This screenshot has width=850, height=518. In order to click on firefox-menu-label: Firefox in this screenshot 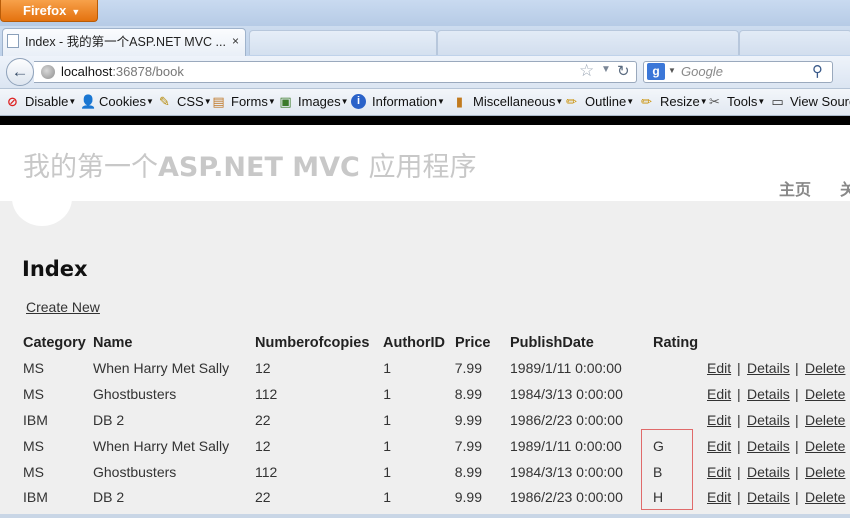, I will do `click(45, 10)`.